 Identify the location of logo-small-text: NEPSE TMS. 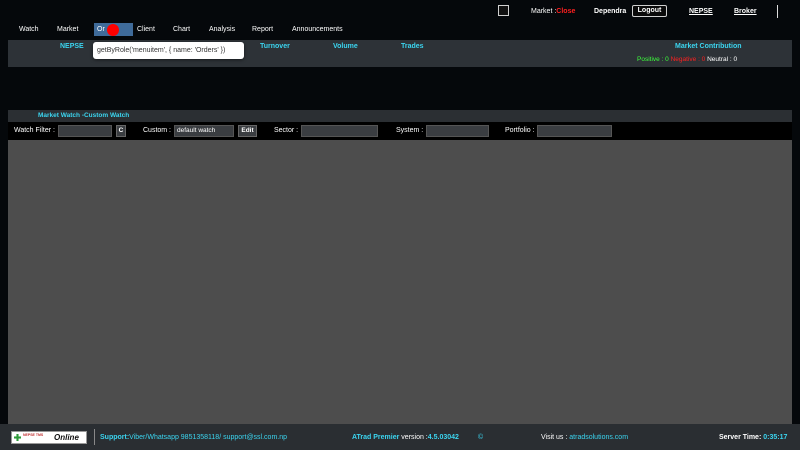
(33, 435).